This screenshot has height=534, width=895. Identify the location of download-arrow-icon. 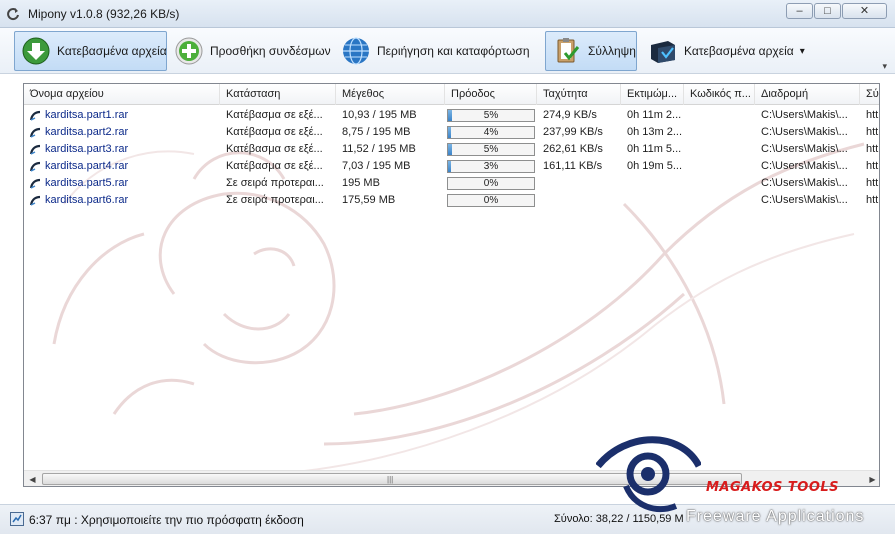
(36, 51).